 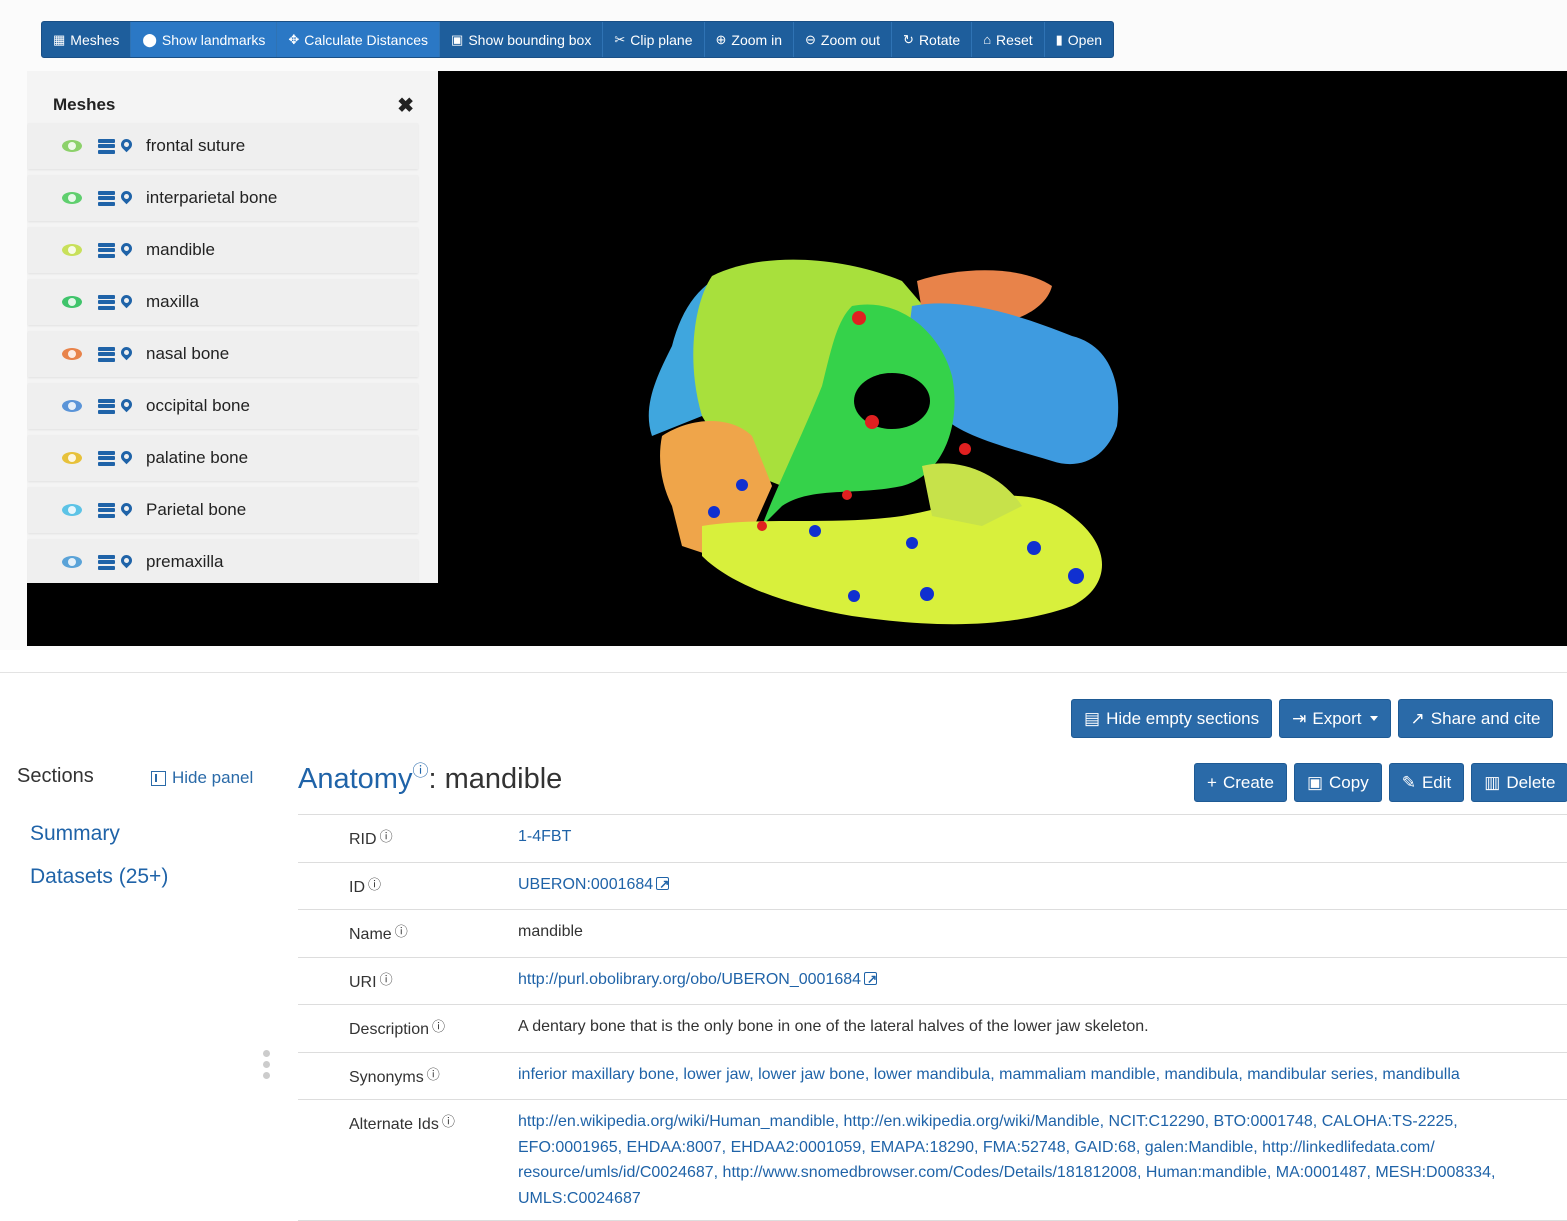 I want to click on show-landmarks-button: ⬤ Show landmarks, so click(x=204, y=39).